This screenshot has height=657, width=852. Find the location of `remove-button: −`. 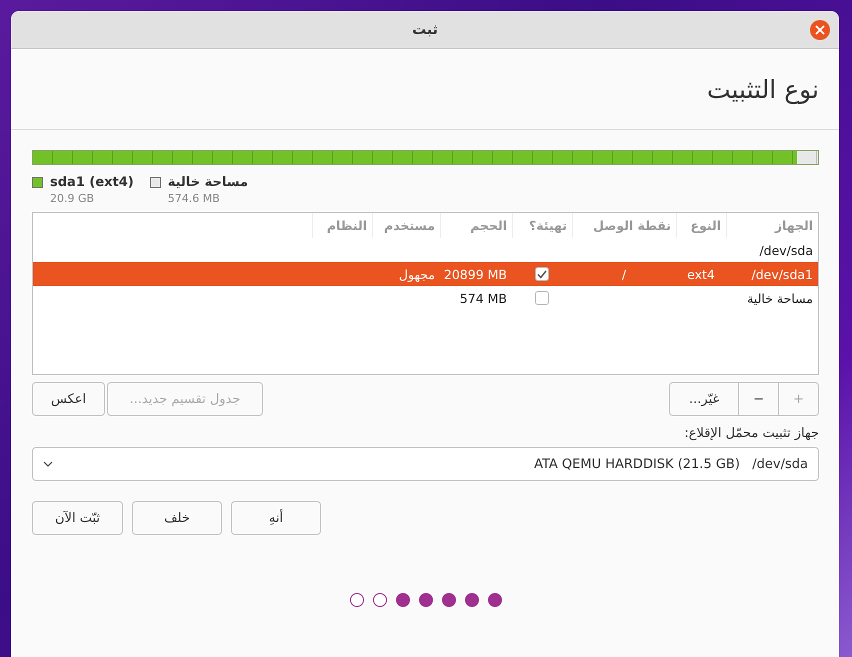

remove-button: − is located at coordinates (759, 399).